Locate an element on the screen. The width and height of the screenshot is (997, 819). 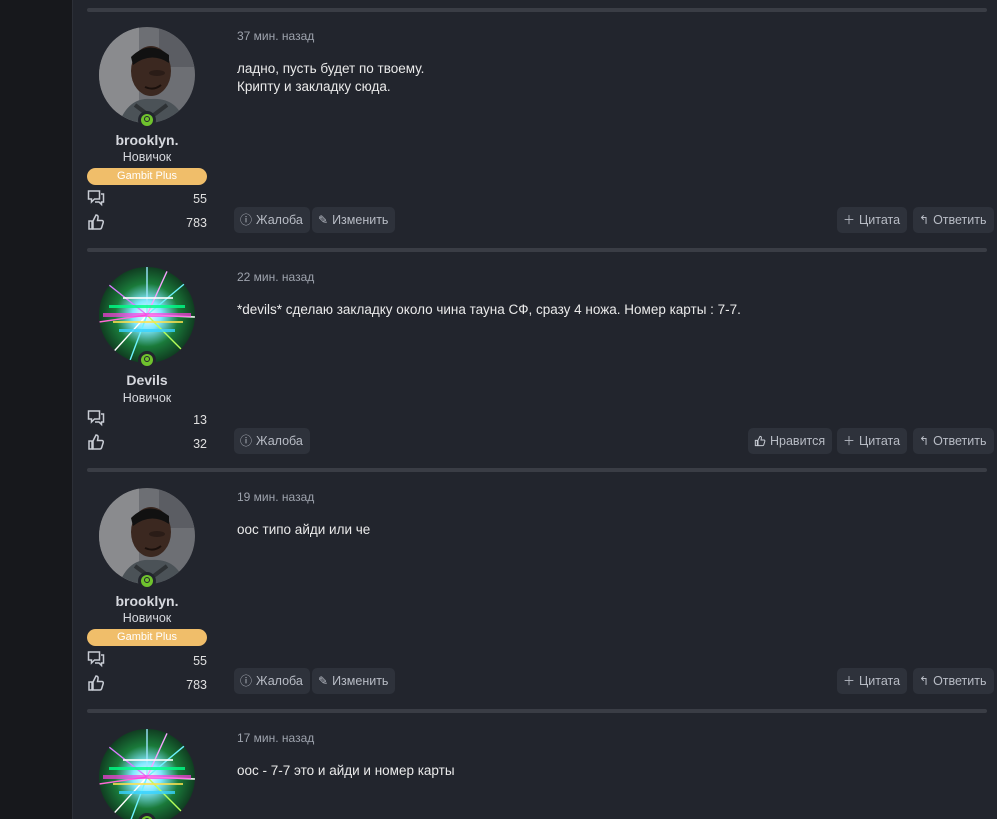
post-time: 19 мин. назад is located at coordinates (275, 497).